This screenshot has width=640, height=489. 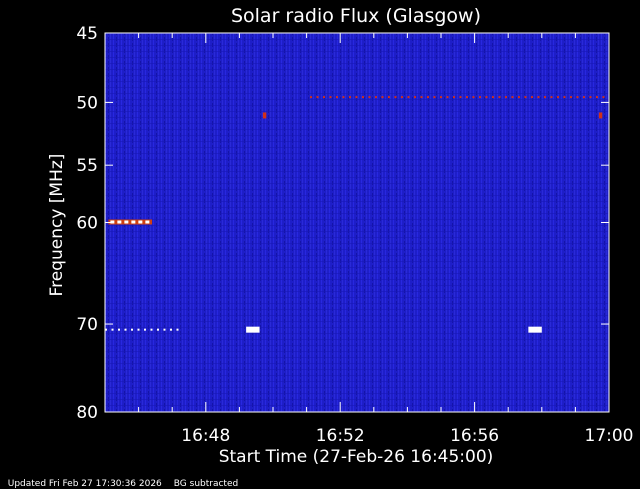 What do you see at coordinates (57, 225) in the screenshot?
I see `y-axis-label: Frequency [MHz]` at bounding box center [57, 225].